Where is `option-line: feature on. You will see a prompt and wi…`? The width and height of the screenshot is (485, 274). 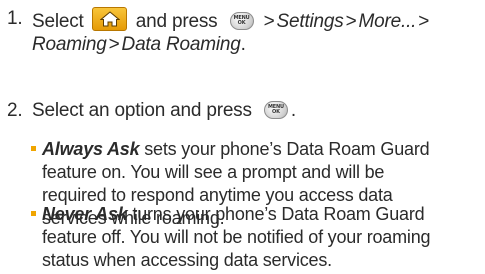
option-line: feature on. You will see a prompt and wi… is located at coordinates (213, 172).